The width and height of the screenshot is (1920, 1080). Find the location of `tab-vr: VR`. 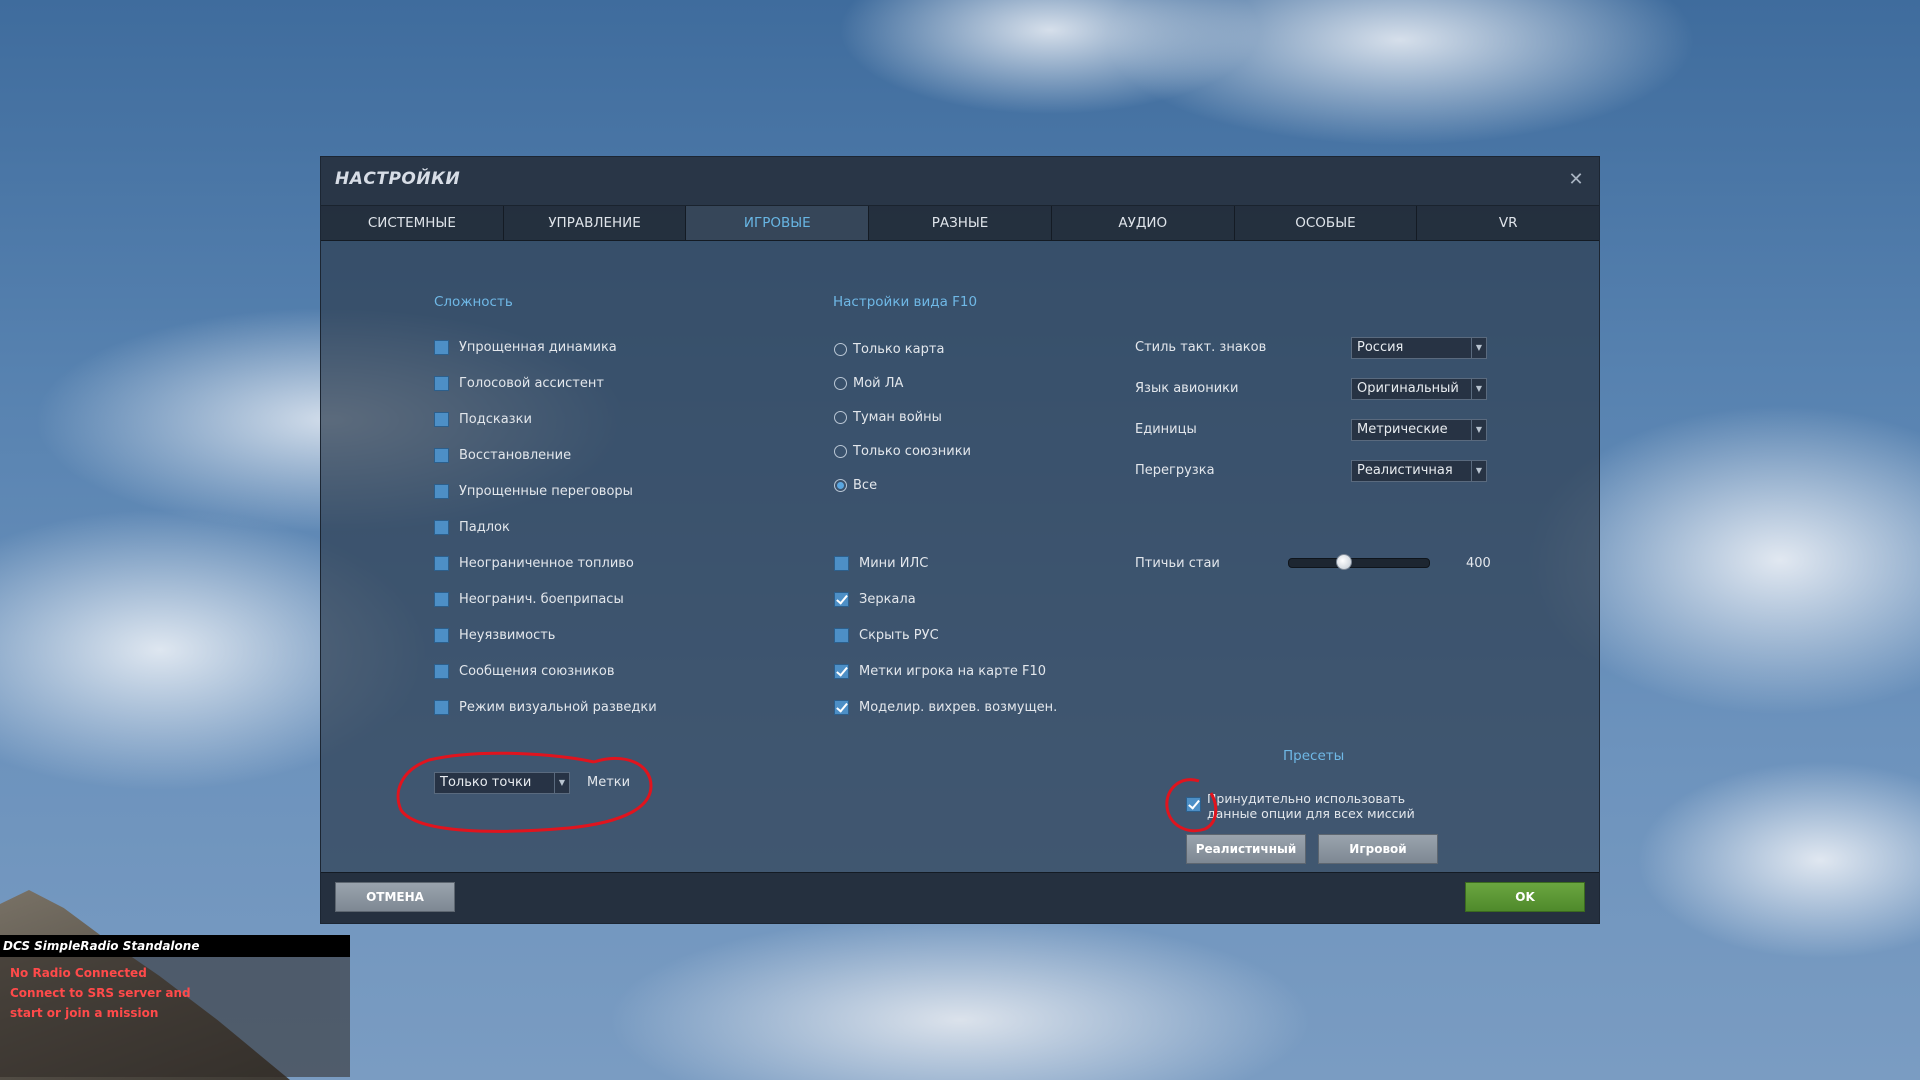

tab-vr: VR is located at coordinates (1508, 223).